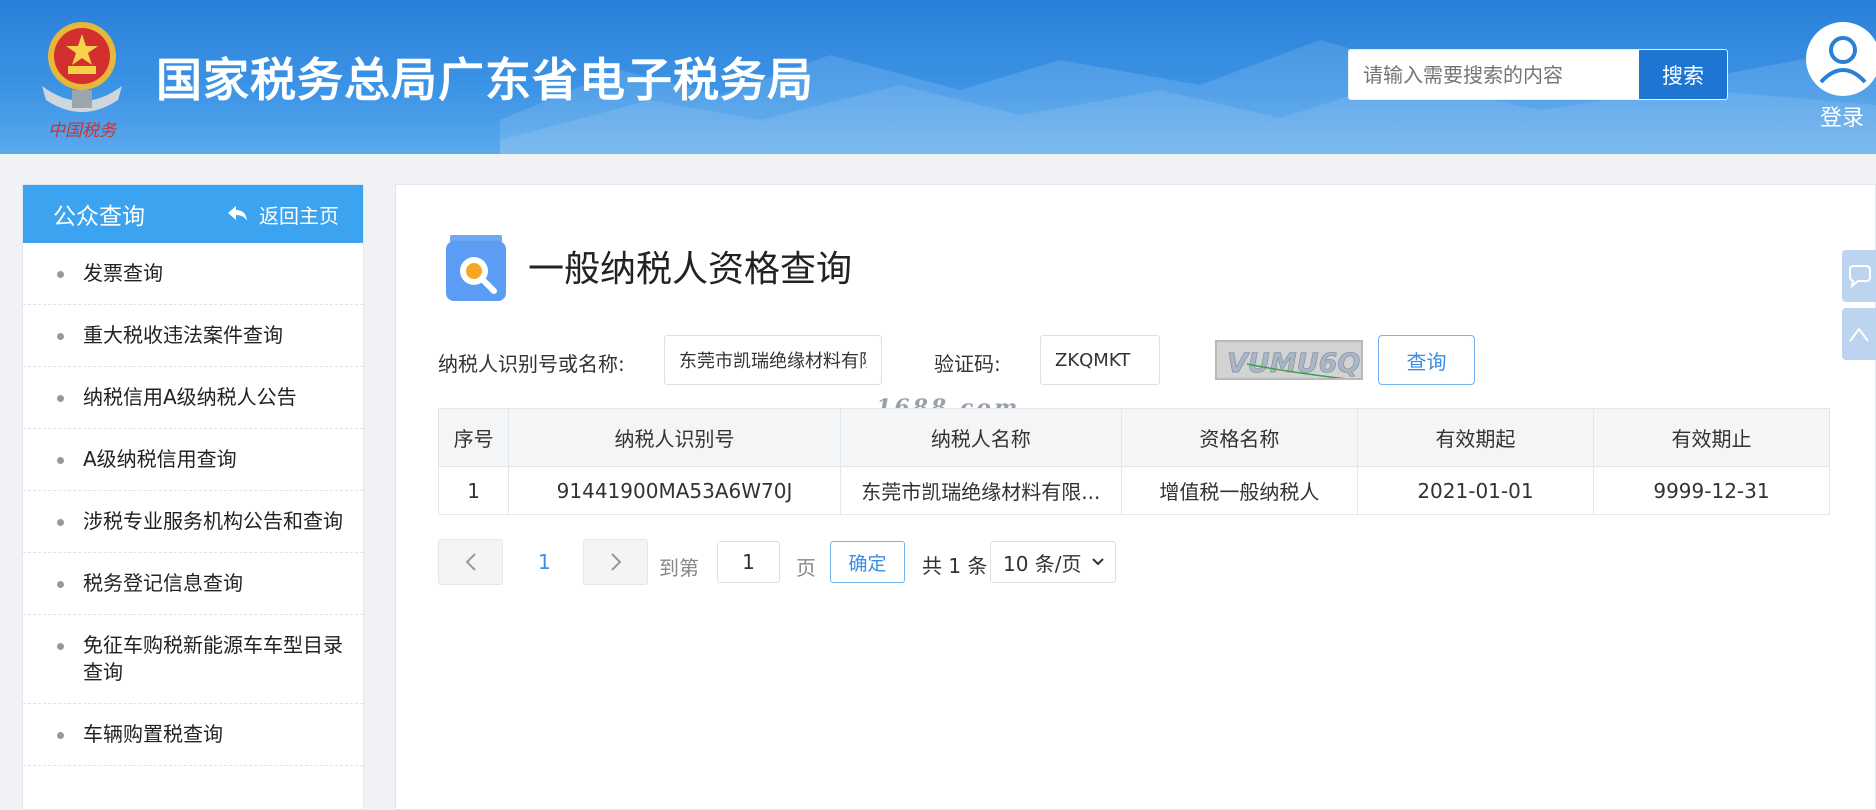 The width and height of the screenshot is (1876, 810). What do you see at coordinates (1239, 490) in the screenshot?
I see `cell-qualification: 增值税一般纳税人` at bounding box center [1239, 490].